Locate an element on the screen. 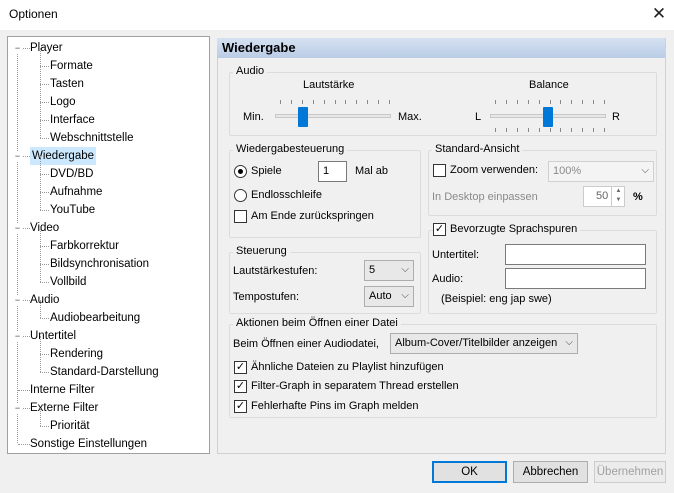 This screenshot has width=674, height=493. close-icon: ✕ is located at coordinates (659, 14).